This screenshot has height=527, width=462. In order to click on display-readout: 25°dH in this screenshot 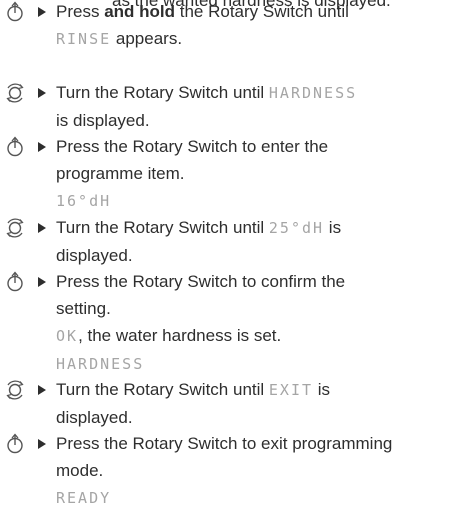, I will do `click(296, 228)`.